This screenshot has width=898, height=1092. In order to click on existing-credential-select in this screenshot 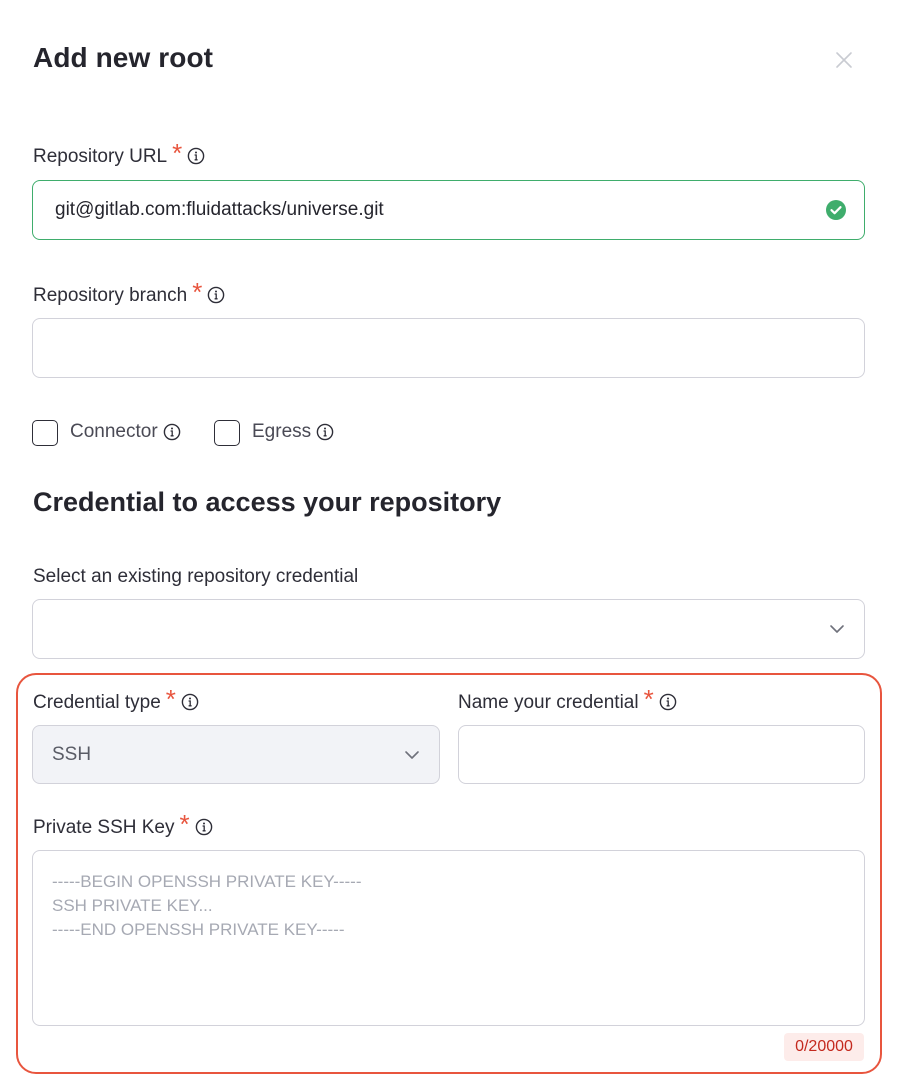, I will do `click(448, 629)`.